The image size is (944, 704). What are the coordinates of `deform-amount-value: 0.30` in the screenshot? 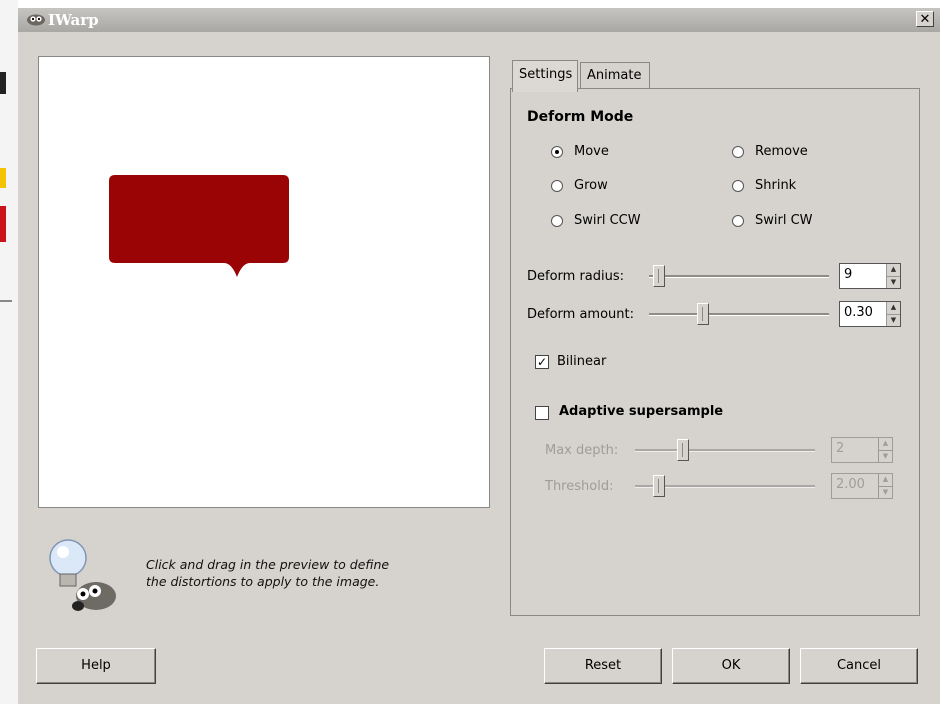 It's located at (858, 312).